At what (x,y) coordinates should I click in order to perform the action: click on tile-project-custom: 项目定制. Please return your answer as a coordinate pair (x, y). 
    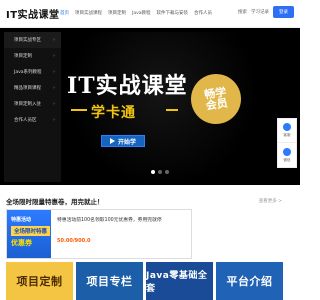
    Looking at the image, I should click on (39, 281).